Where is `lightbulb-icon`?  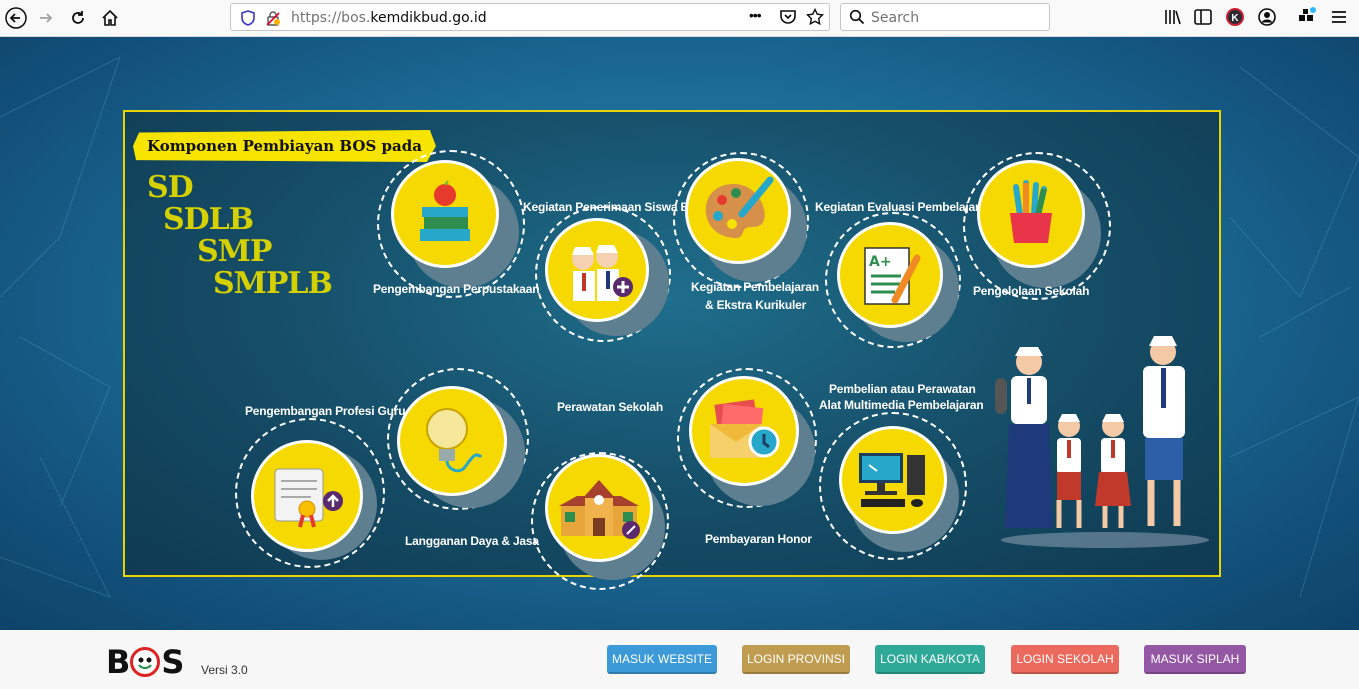 lightbulb-icon is located at coordinates (452, 441).